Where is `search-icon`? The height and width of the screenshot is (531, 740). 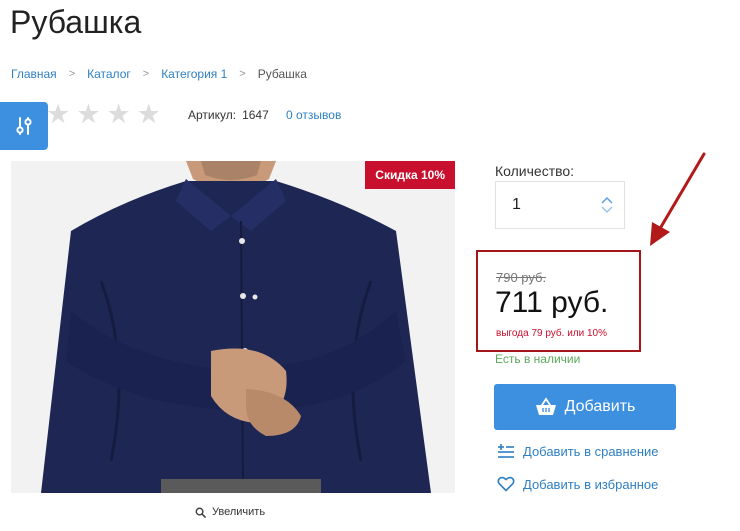
search-icon is located at coordinates (200, 512).